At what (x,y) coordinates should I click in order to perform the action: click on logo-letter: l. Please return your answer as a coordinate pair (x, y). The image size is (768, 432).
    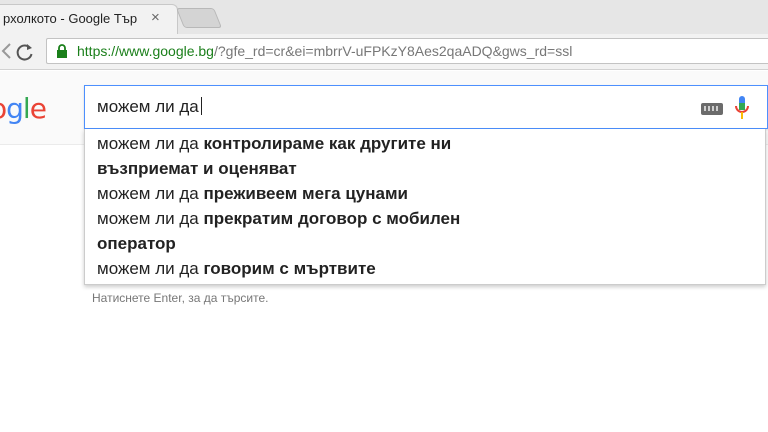
    Looking at the image, I should click on (26, 108).